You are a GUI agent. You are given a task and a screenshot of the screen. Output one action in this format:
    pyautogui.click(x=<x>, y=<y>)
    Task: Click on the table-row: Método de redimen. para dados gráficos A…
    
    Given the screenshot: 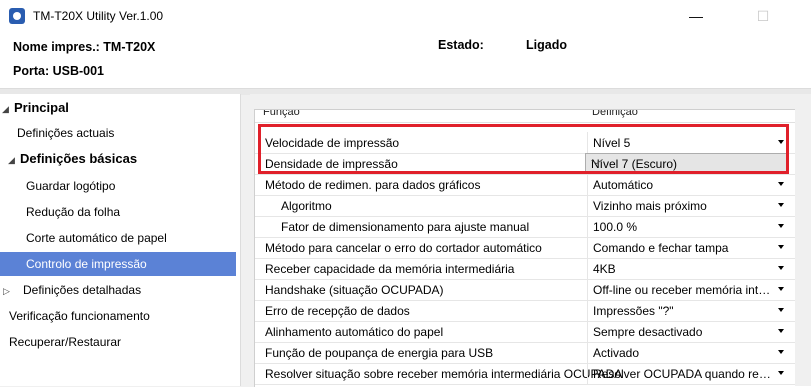 What is the action you would take?
    pyautogui.click(x=533, y=185)
    